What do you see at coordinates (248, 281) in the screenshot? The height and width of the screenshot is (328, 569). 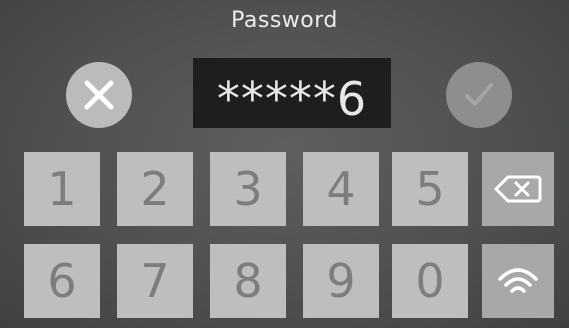 I see `key-8: 8` at bounding box center [248, 281].